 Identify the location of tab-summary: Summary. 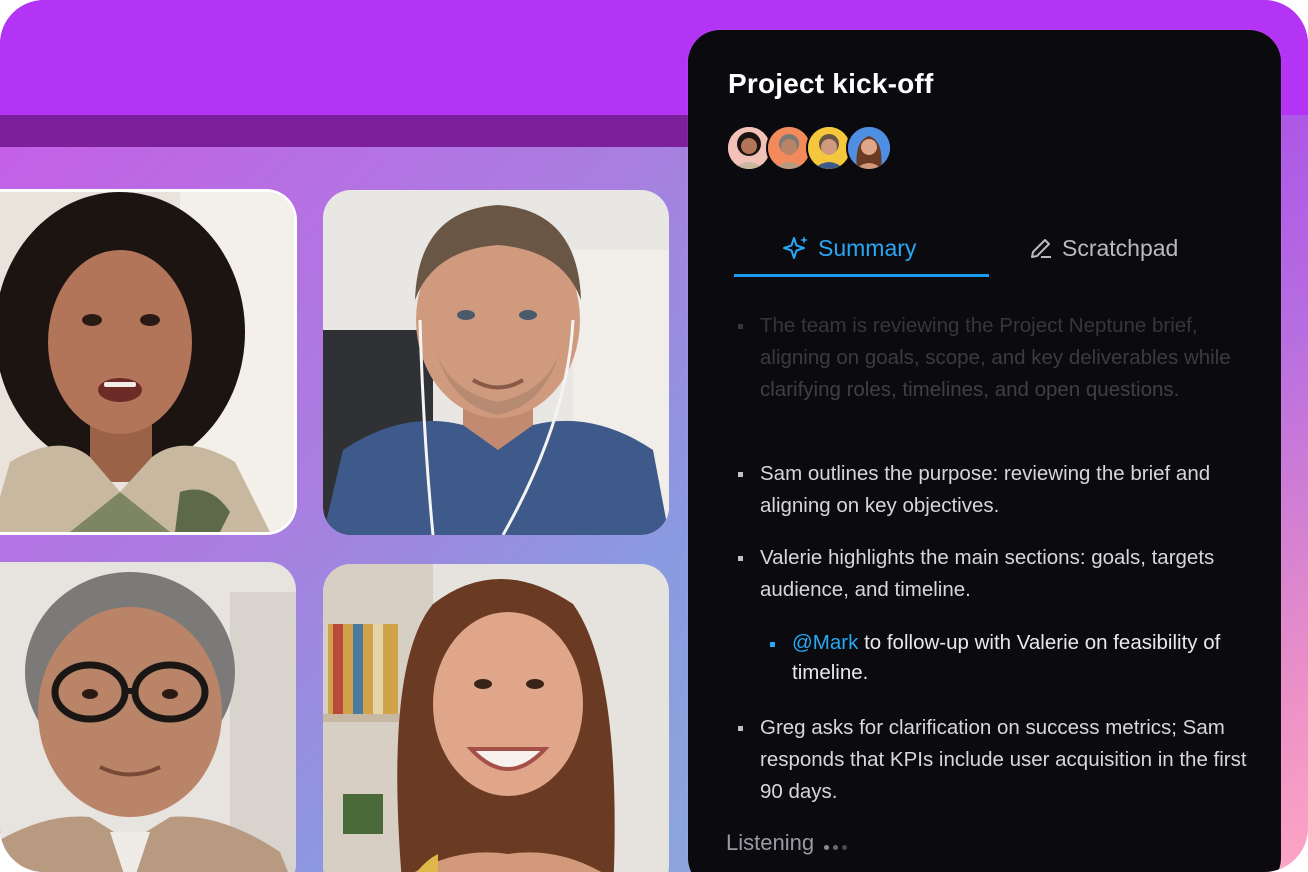
(849, 248).